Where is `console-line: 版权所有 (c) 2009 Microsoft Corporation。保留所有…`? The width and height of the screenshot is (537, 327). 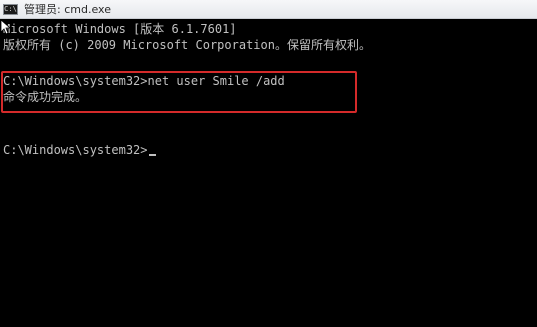
console-line: 版权所有 (c) 2009 Microsoft Corporation。保留所有… is located at coordinates (187, 45).